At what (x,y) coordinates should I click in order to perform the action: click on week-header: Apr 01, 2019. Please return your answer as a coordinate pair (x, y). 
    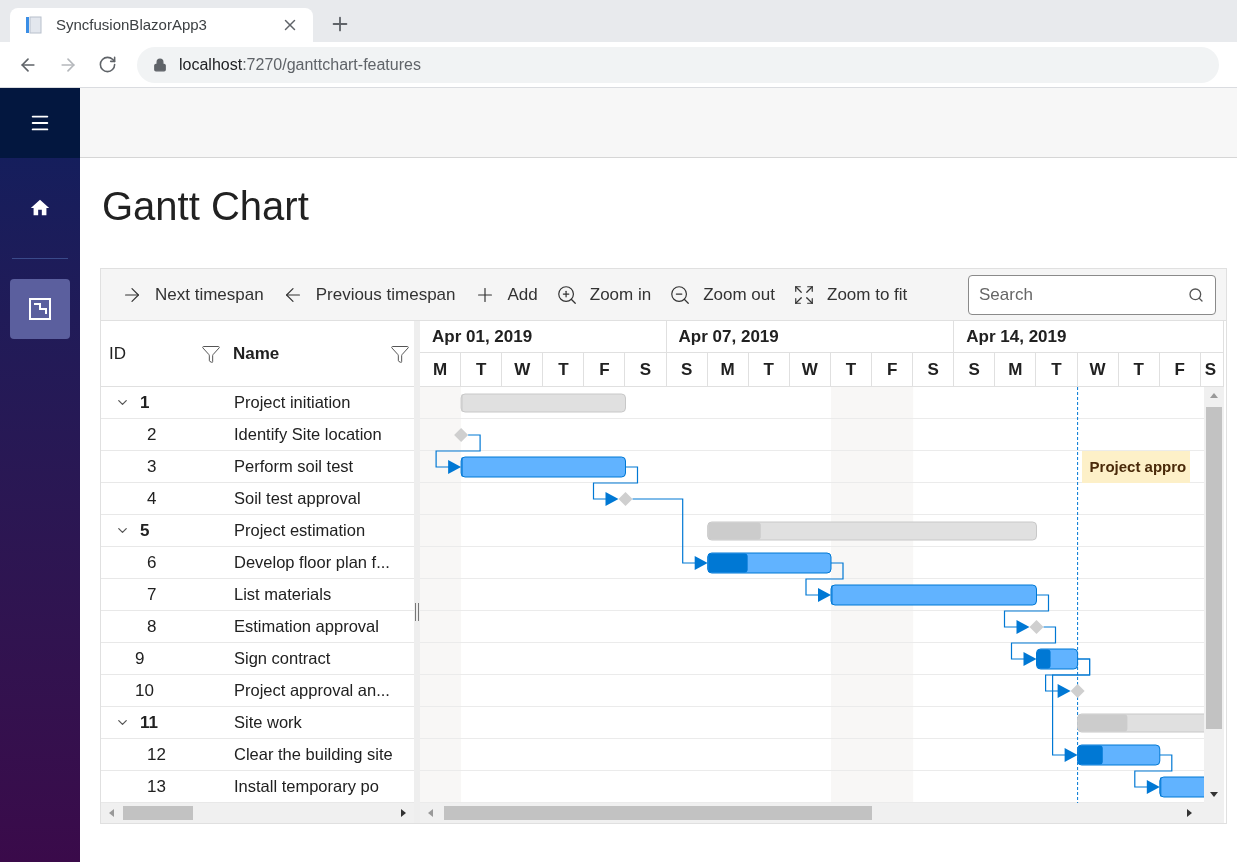
    Looking at the image, I should click on (543, 336).